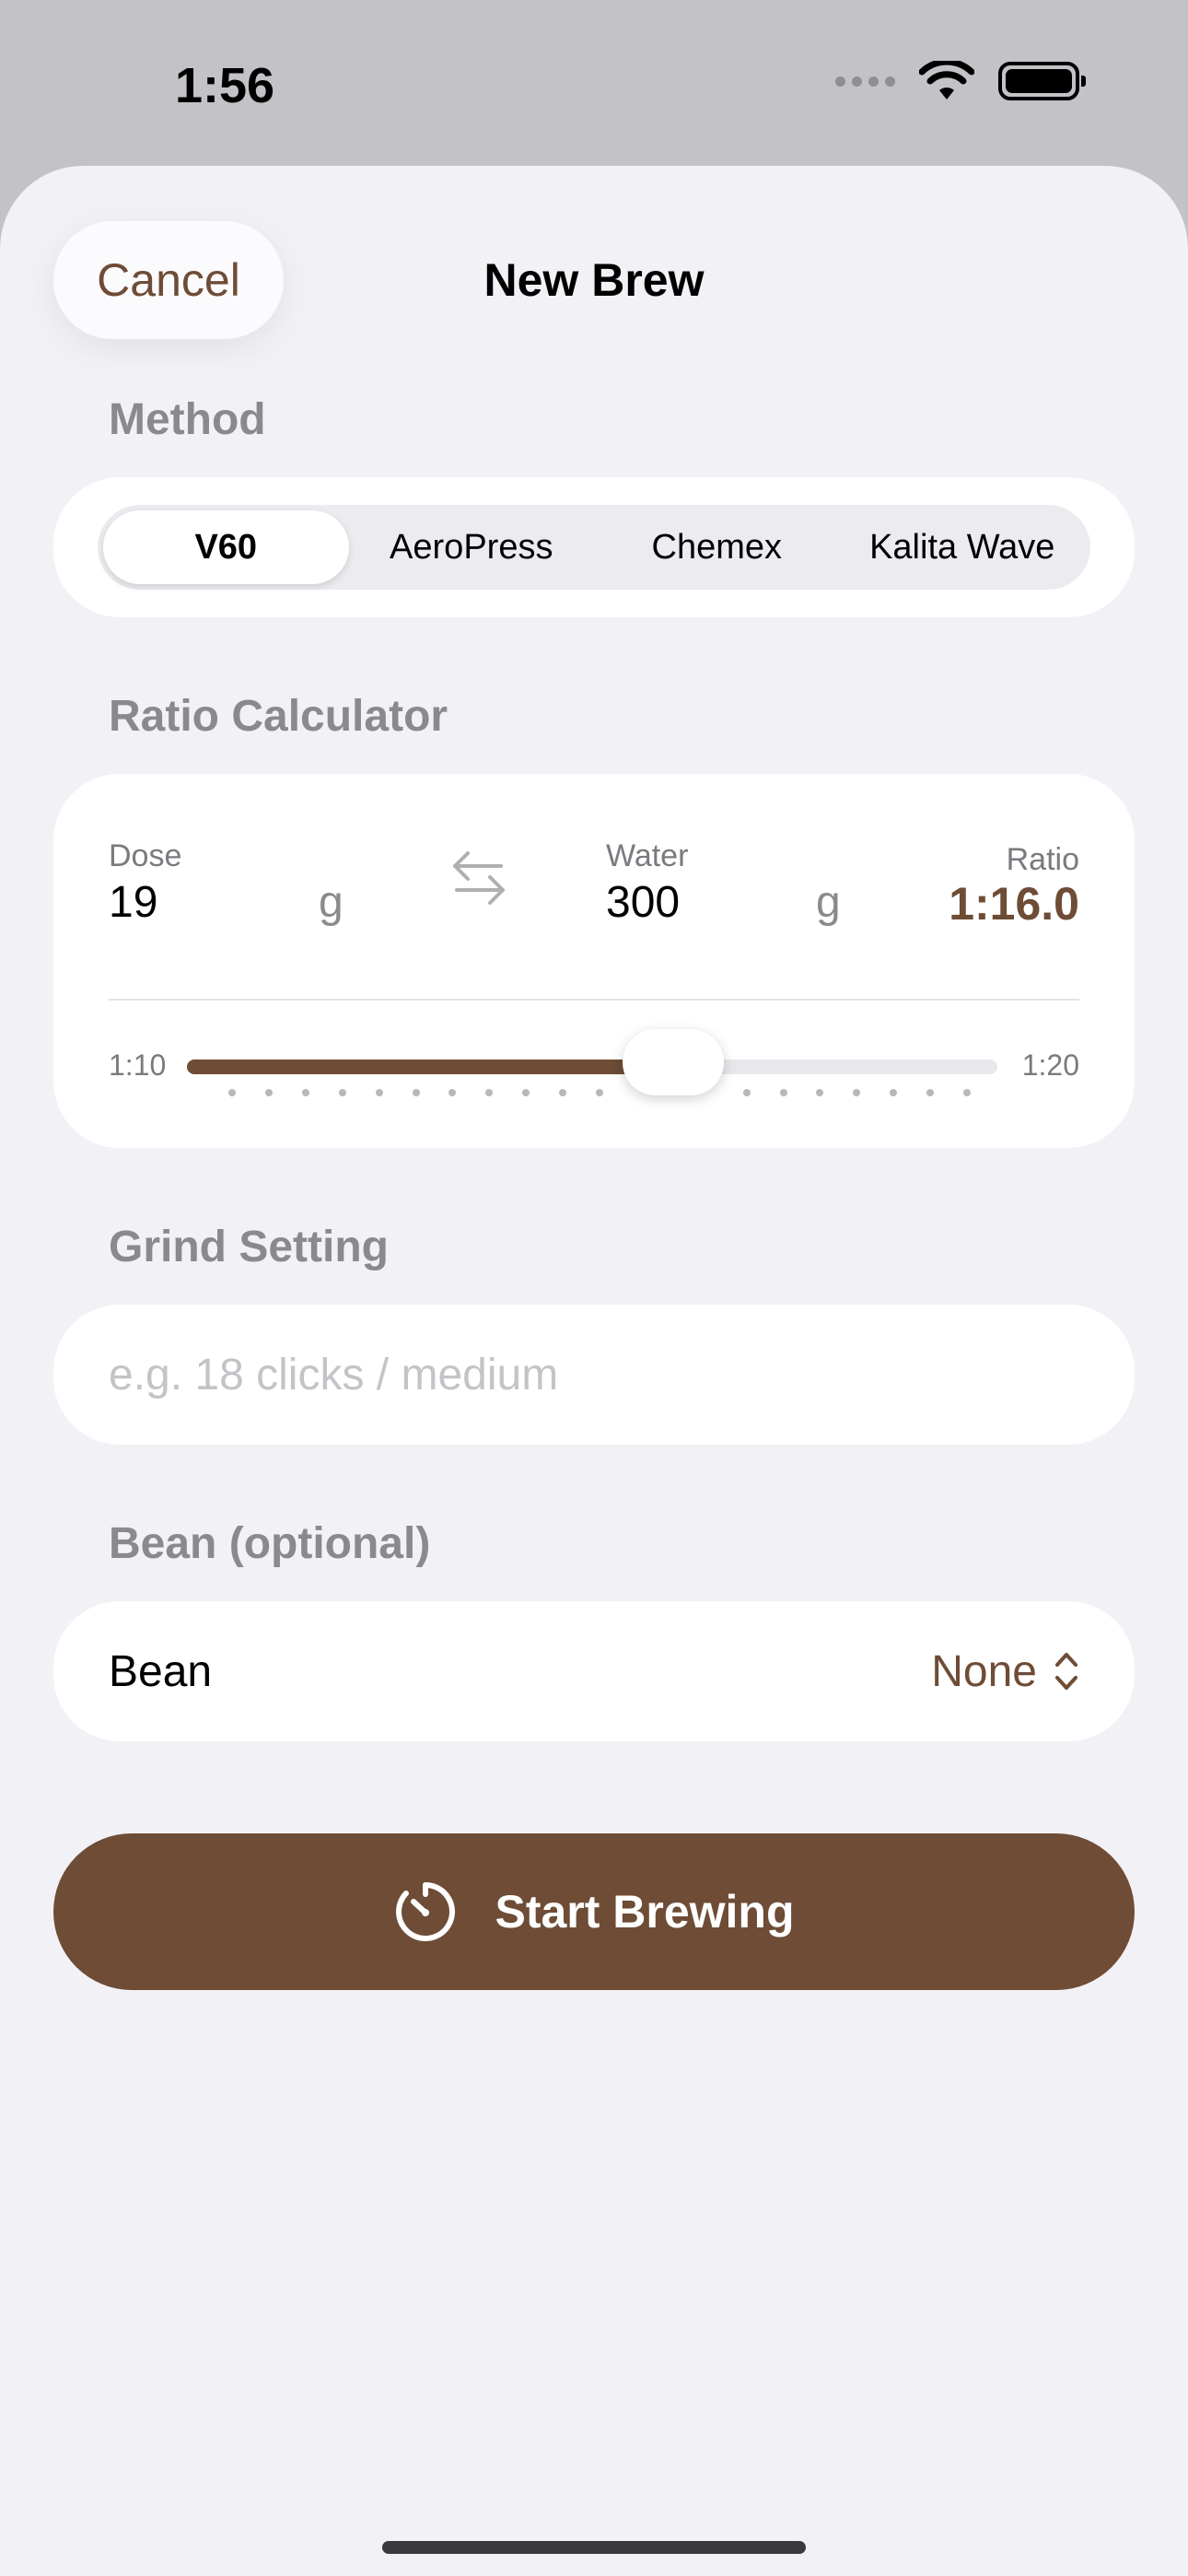  What do you see at coordinates (594, 1375) in the screenshot?
I see `grind-setting-field: e.g. 18 clicks / medium` at bounding box center [594, 1375].